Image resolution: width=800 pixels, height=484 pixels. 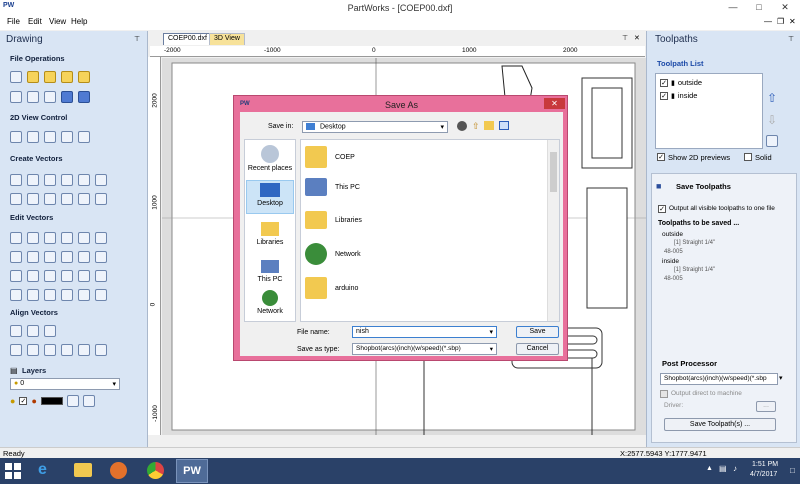 What do you see at coordinates (33, 401) in the screenshot?
I see `layer-color-icon: ●` at bounding box center [33, 401].